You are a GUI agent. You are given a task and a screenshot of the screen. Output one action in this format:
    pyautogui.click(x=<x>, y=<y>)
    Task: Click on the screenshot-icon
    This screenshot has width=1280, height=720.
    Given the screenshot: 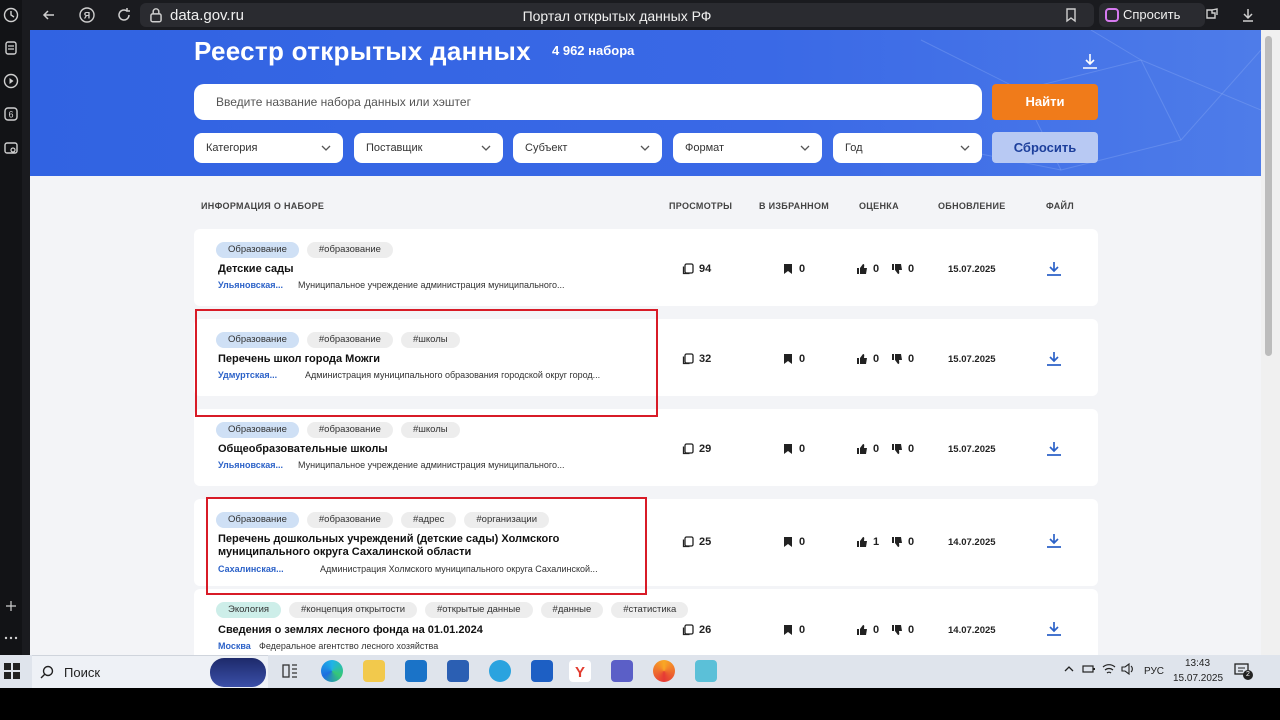 What is the action you would take?
    pyautogui.click(x=11, y=148)
    